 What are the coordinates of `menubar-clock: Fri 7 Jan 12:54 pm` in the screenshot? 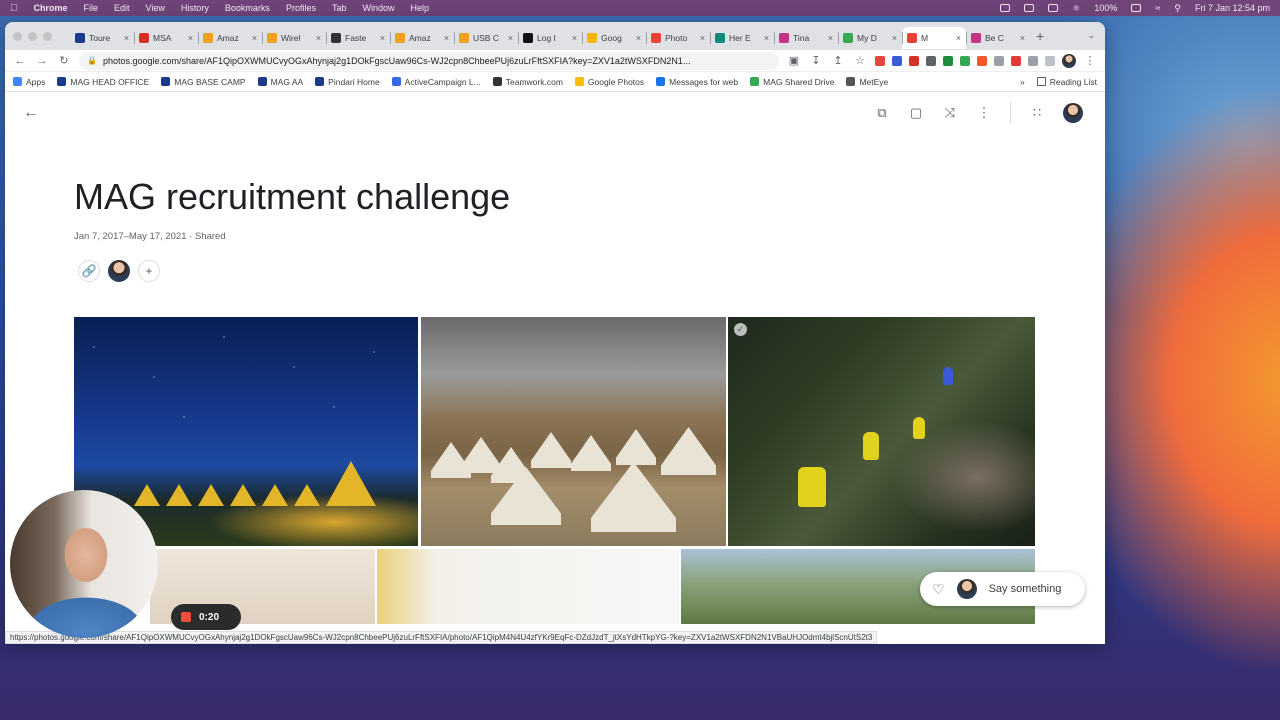 It's located at (1232, 8).